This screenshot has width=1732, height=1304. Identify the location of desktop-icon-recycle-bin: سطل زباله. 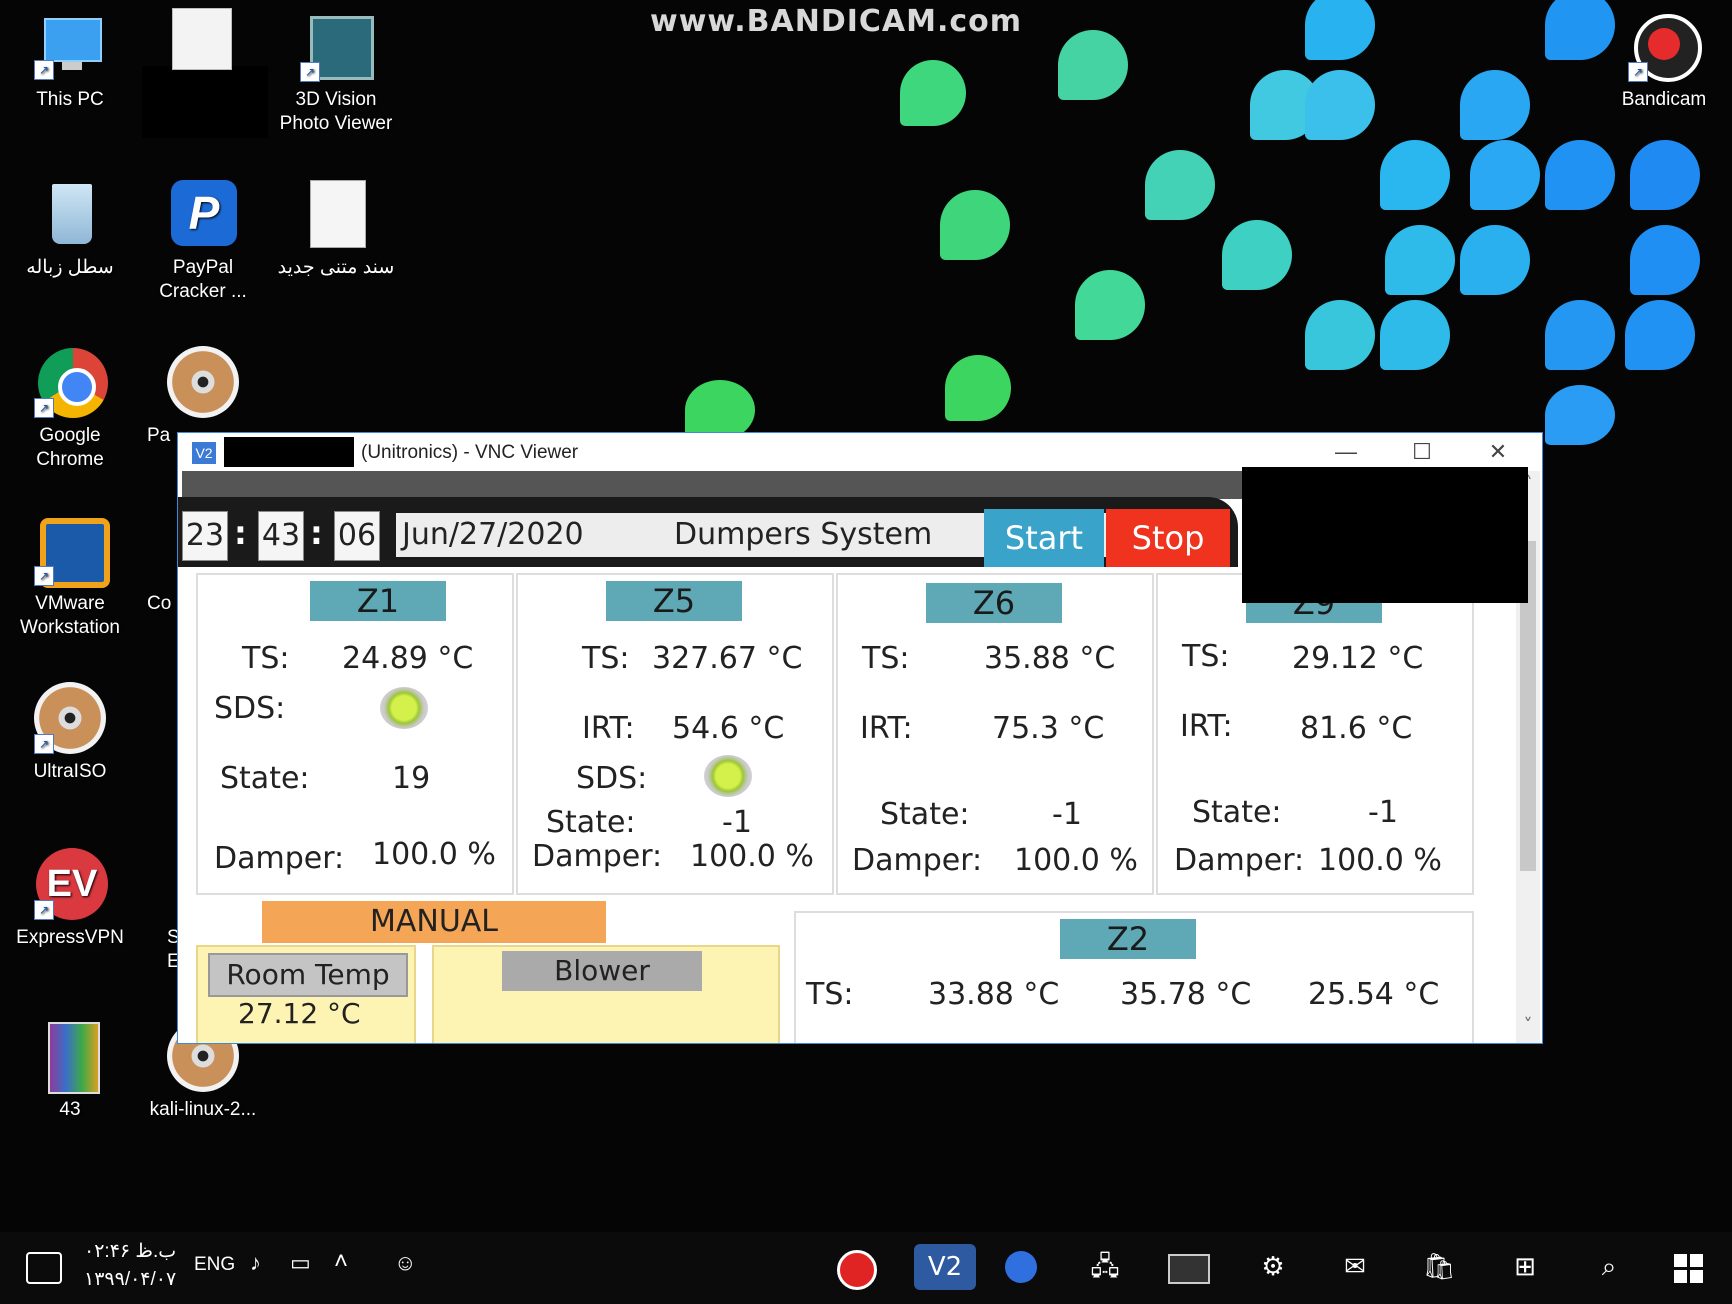
(70, 229).